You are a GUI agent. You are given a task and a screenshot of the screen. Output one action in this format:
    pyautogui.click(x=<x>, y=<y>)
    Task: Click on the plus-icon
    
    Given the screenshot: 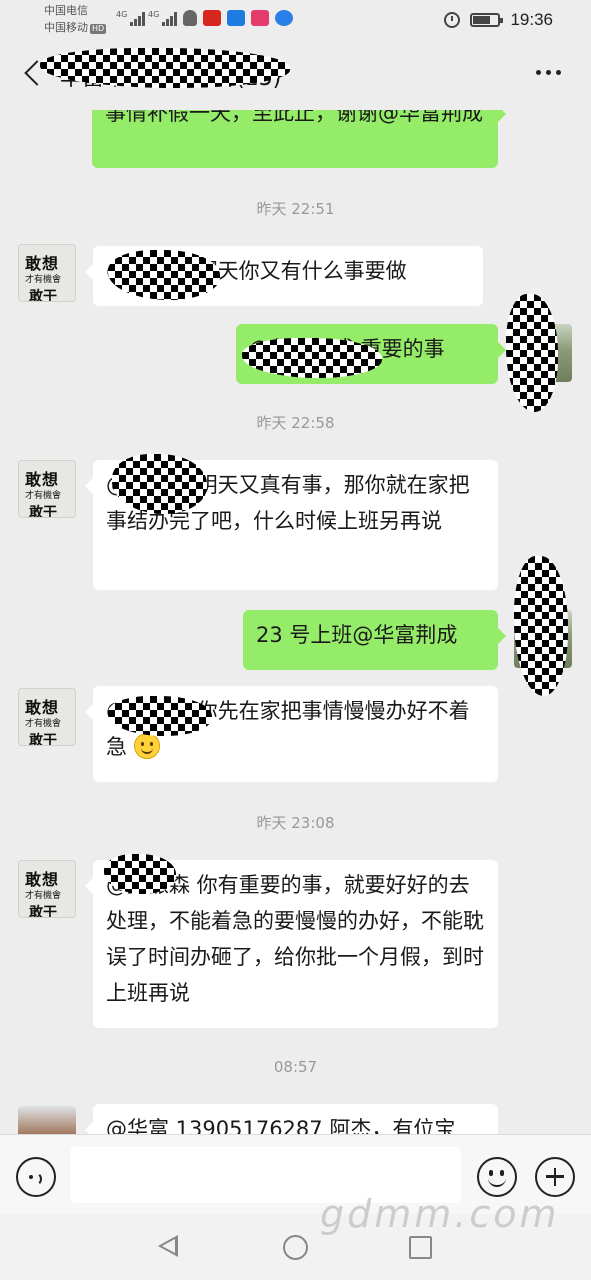 What is the action you would take?
    pyautogui.click(x=555, y=1177)
    